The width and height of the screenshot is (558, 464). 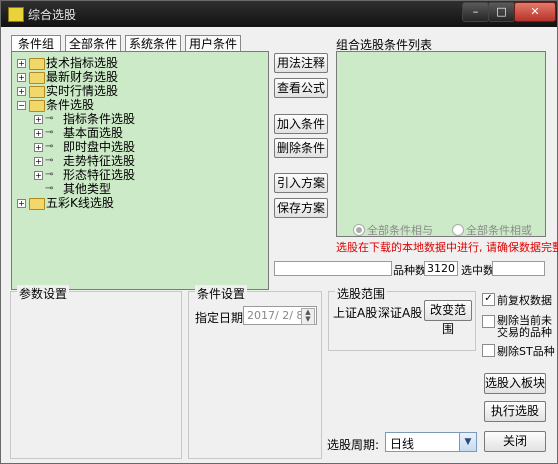 I want to click on stock-count-label: 品种数, so click(x=409, y=270).